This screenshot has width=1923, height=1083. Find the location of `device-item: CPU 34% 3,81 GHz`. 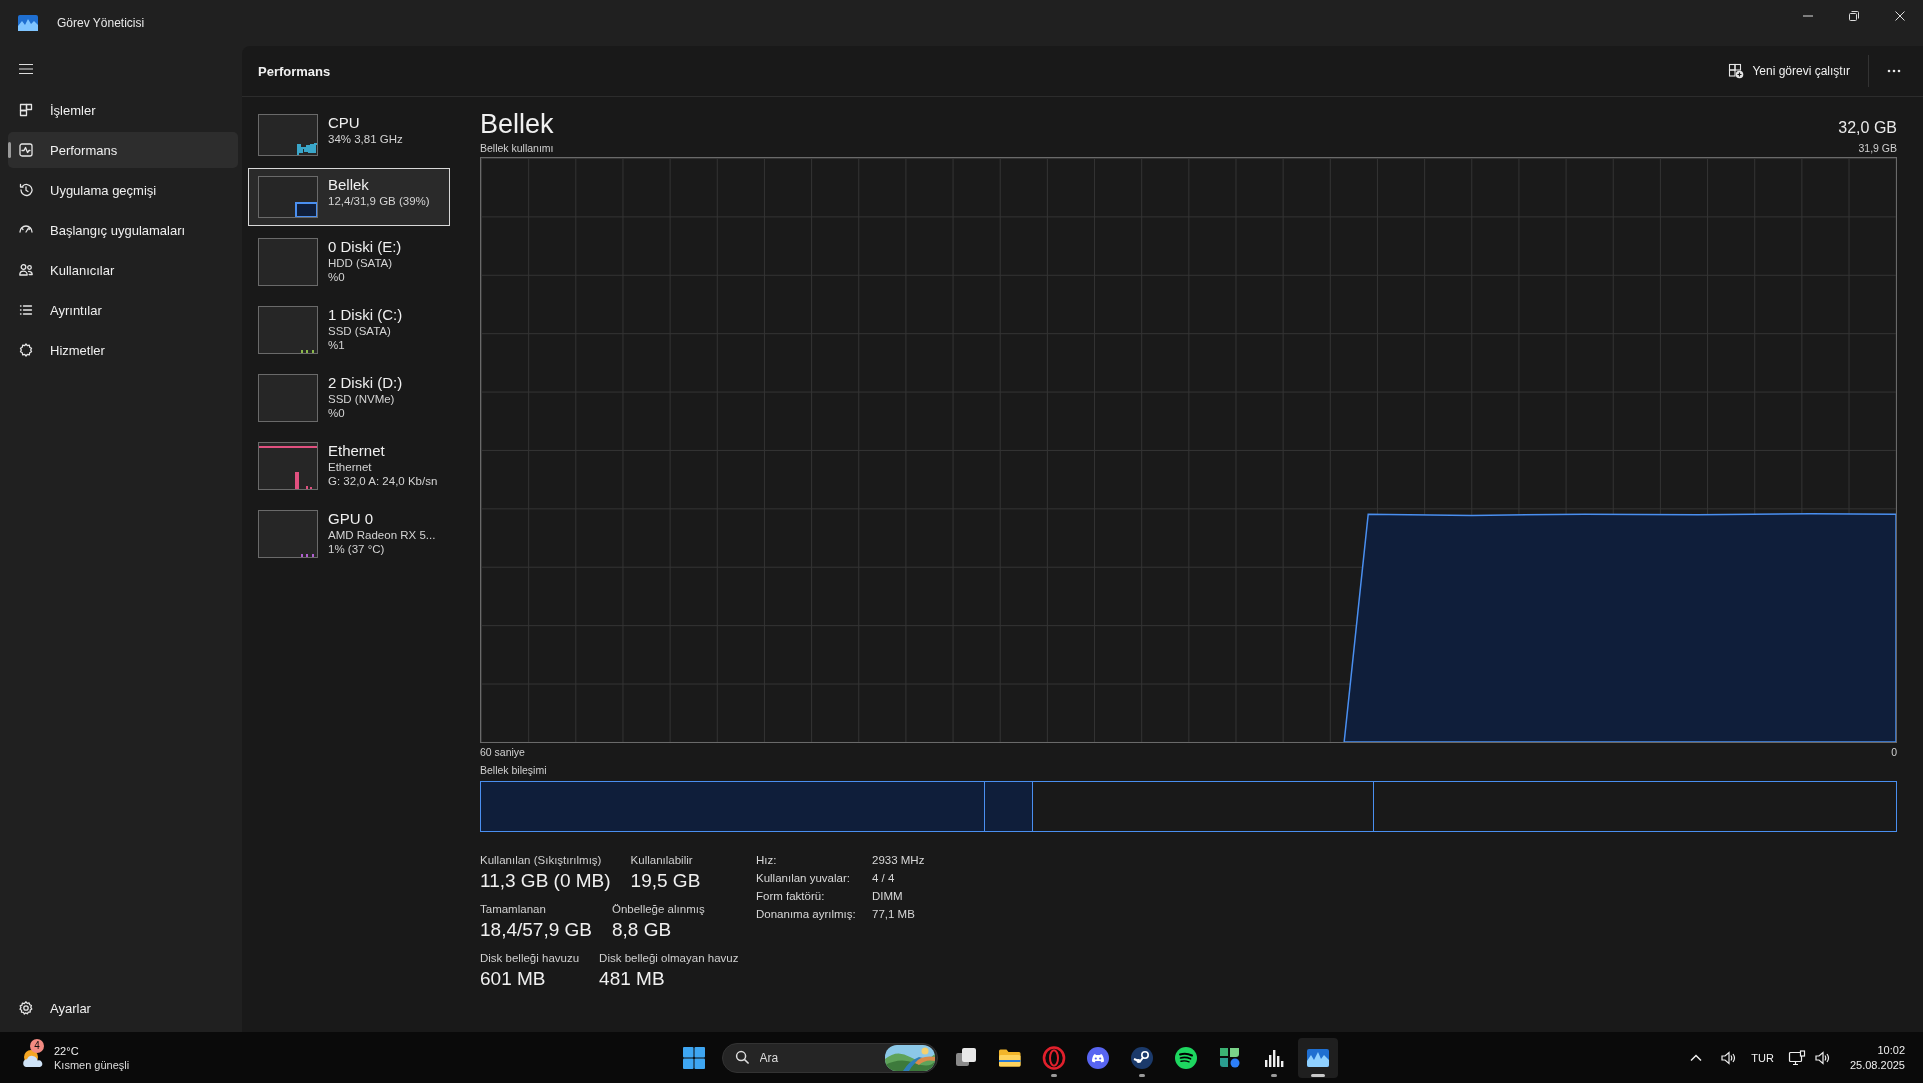

device-item: CPU 34% 3,81 GHz is located at coordinates (349, 135).